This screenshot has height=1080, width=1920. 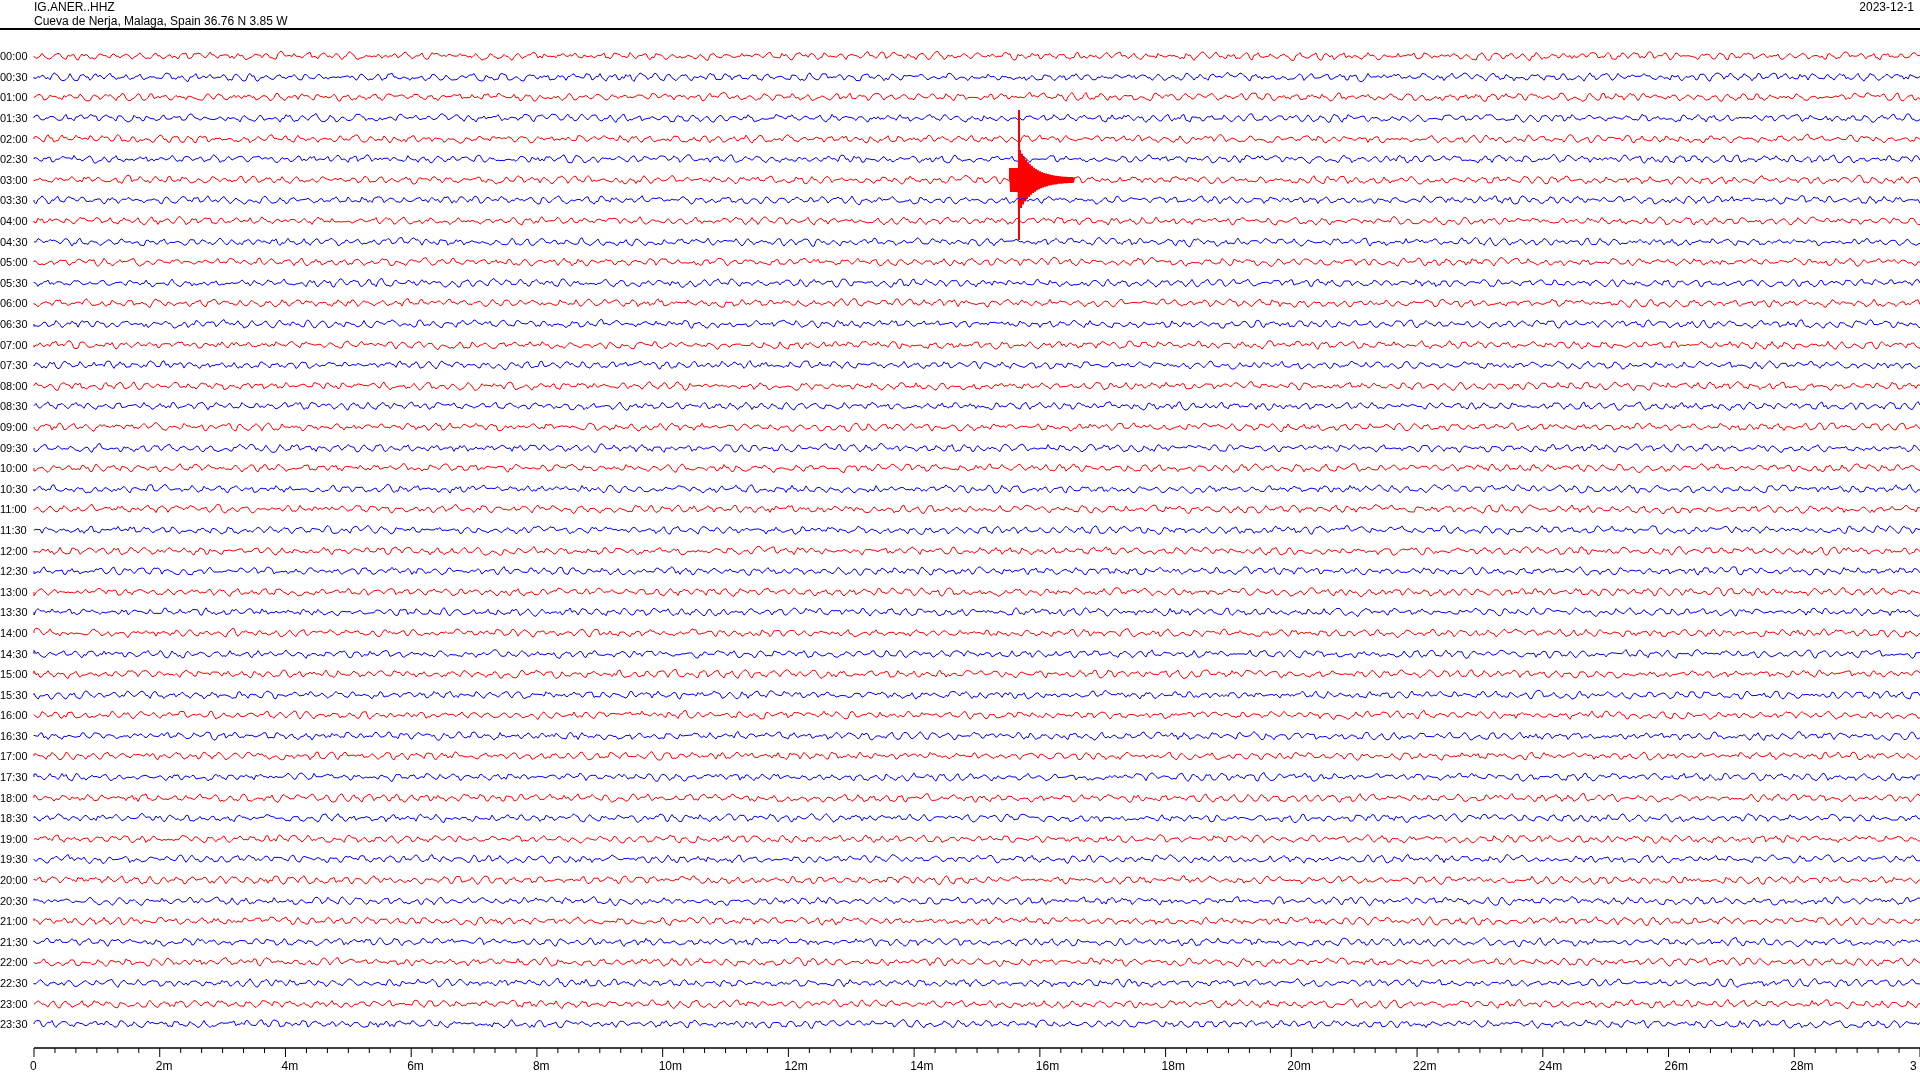 I want to click on axis-tick-label: 24m, so click(x=1550, y=1065).